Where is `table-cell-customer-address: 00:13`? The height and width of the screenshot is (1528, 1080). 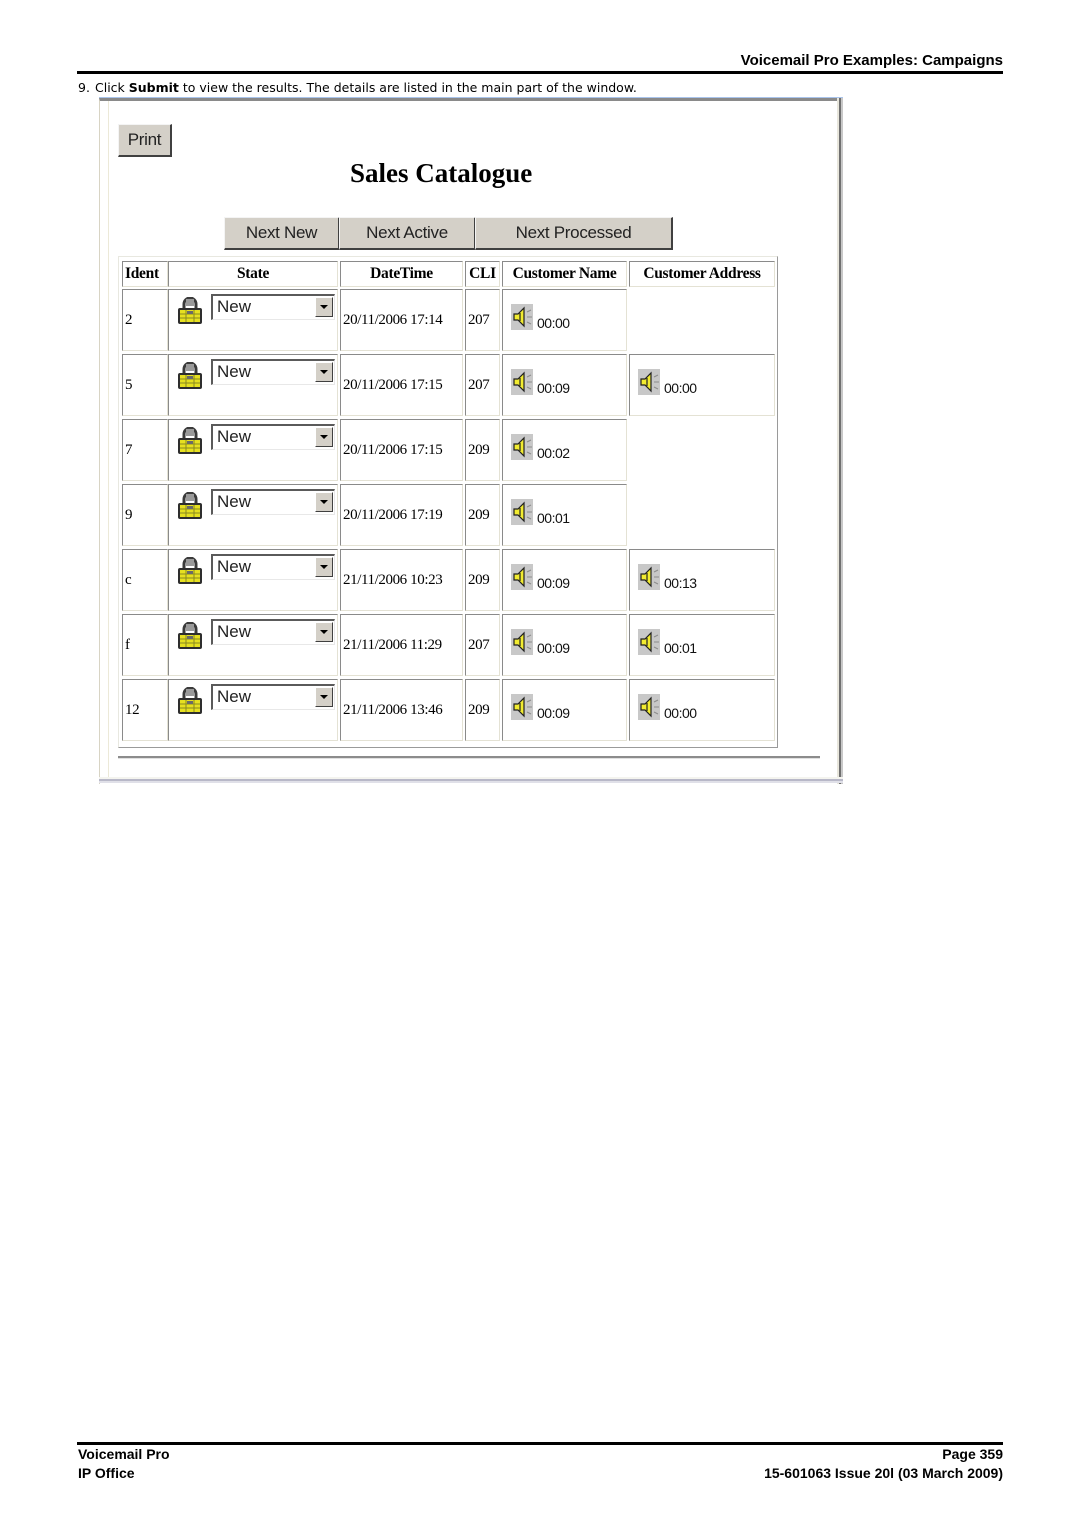 table-cell-customer-address: 00:13 is located at coordinates (702, 580).